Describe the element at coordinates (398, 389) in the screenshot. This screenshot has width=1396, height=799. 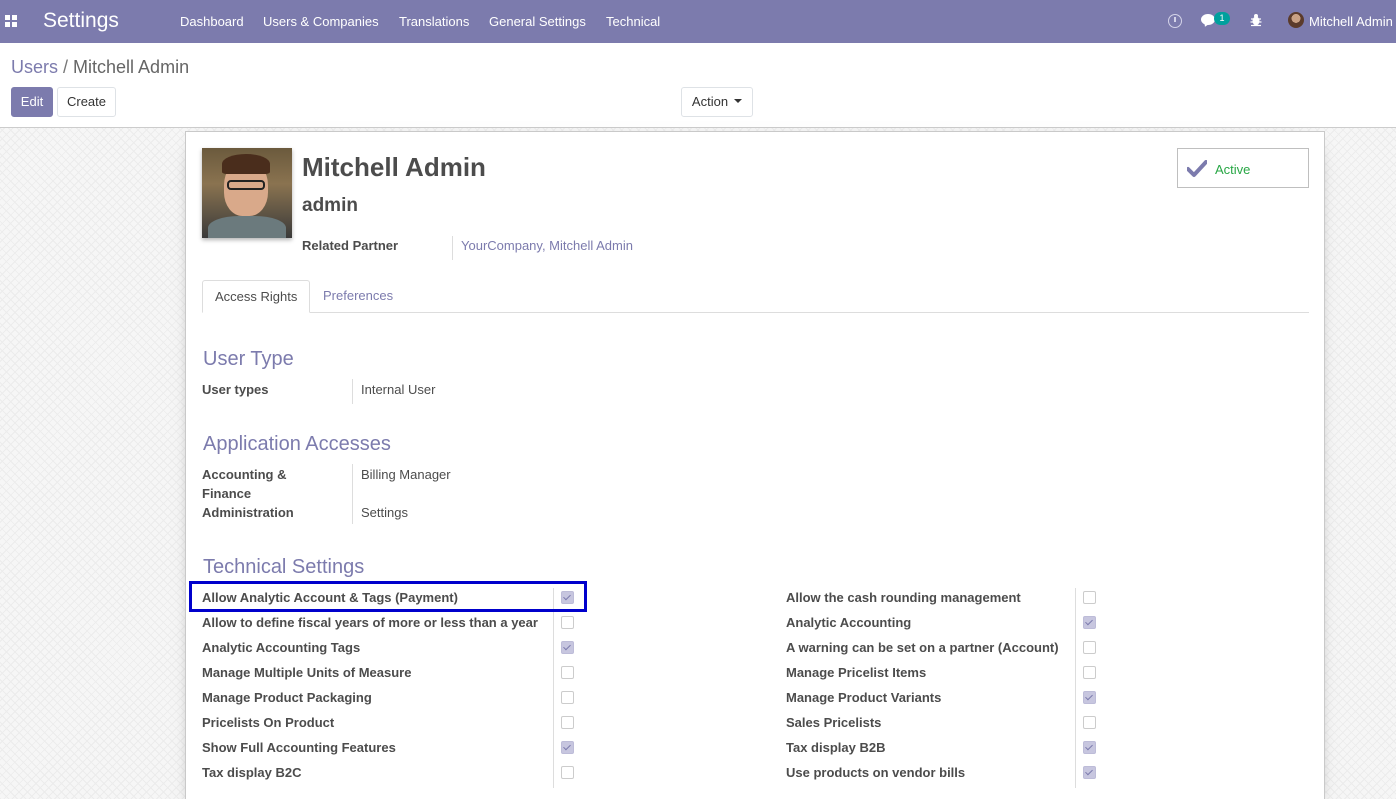
I see `user-types-value: Internal User` at that location.